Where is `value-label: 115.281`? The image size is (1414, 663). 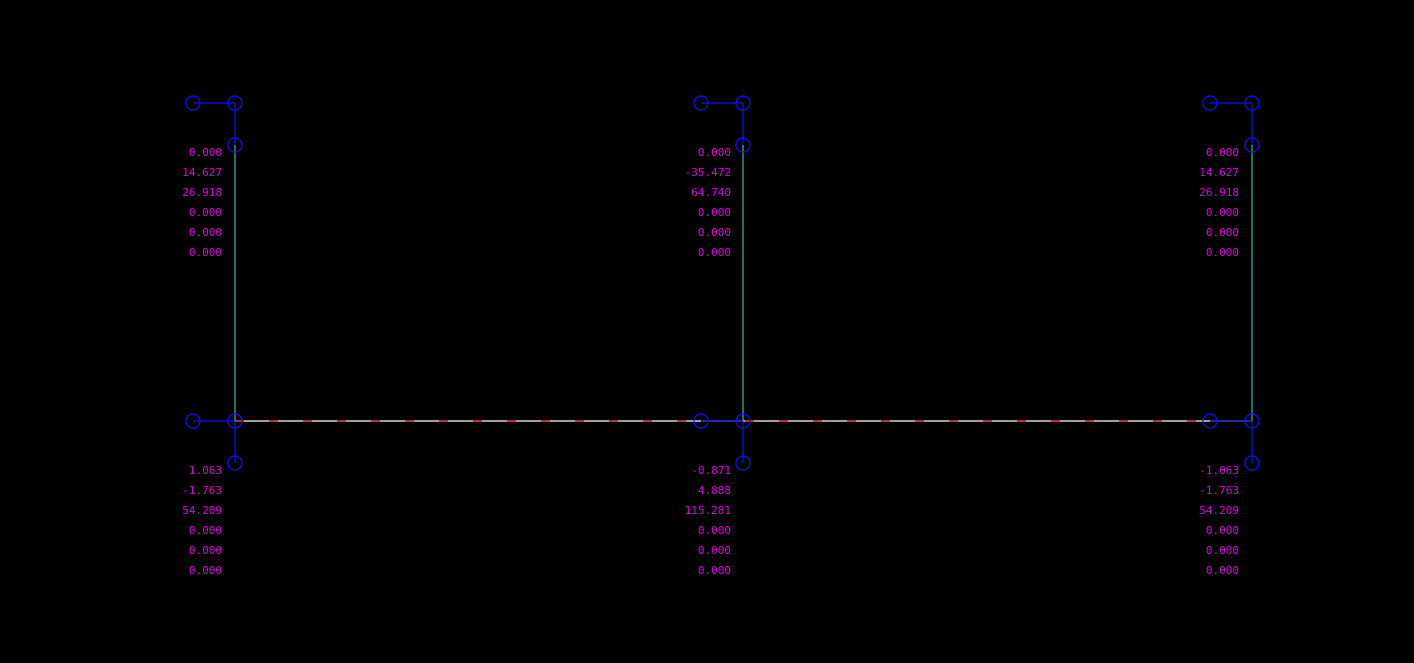 value-label: 115.281 is located at coordinates (708, 510).